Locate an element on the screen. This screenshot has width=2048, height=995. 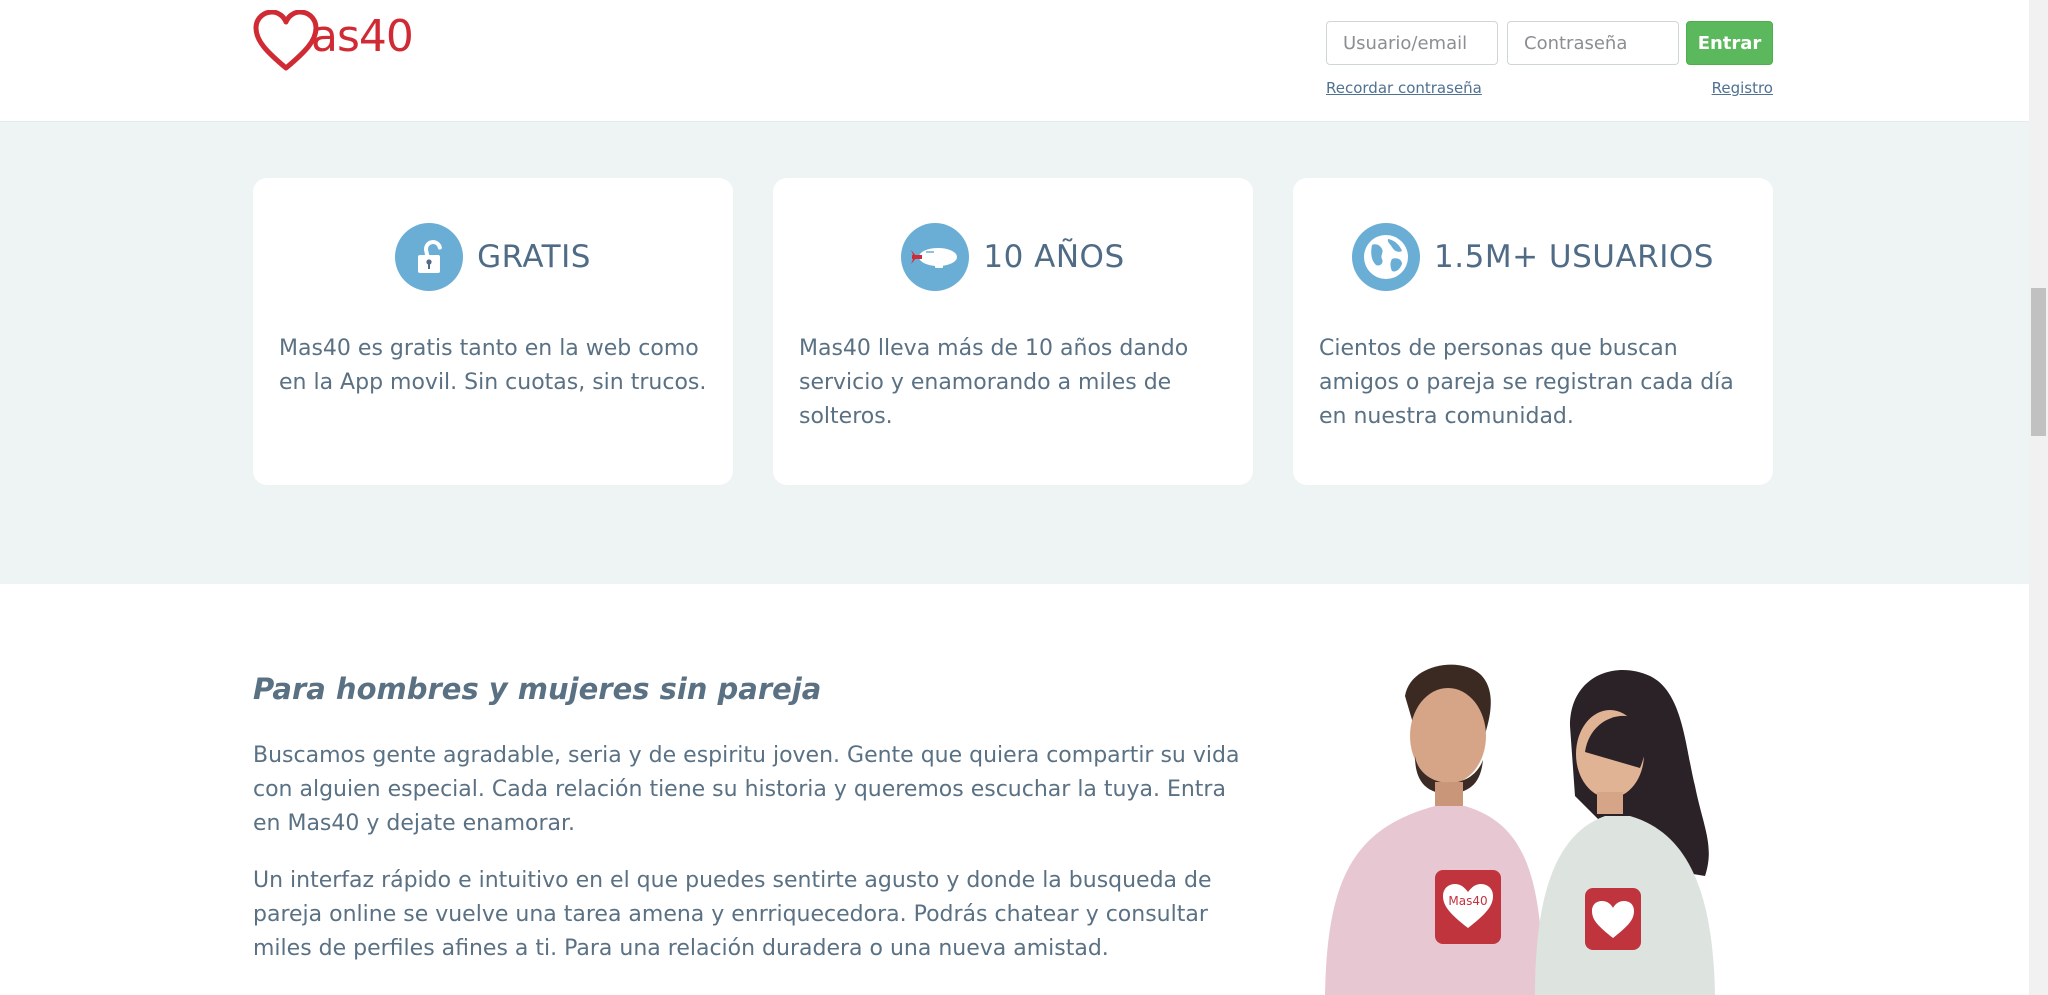
page-scrollbar is located at coordinates (2038, 497).